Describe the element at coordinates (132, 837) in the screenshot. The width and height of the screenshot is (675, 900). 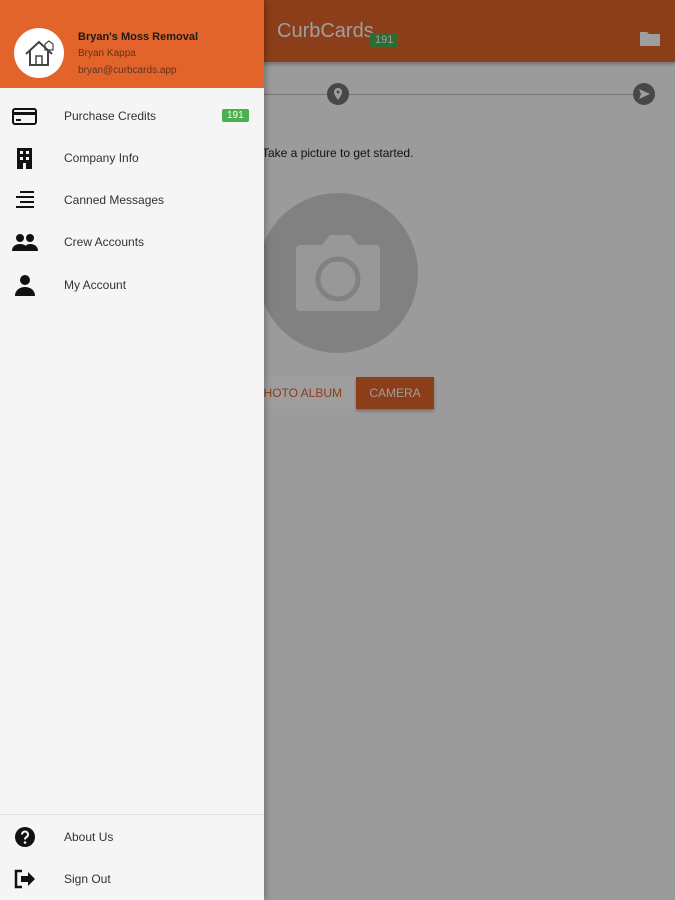
I see `menu-item-about-us: About Us` at that location.